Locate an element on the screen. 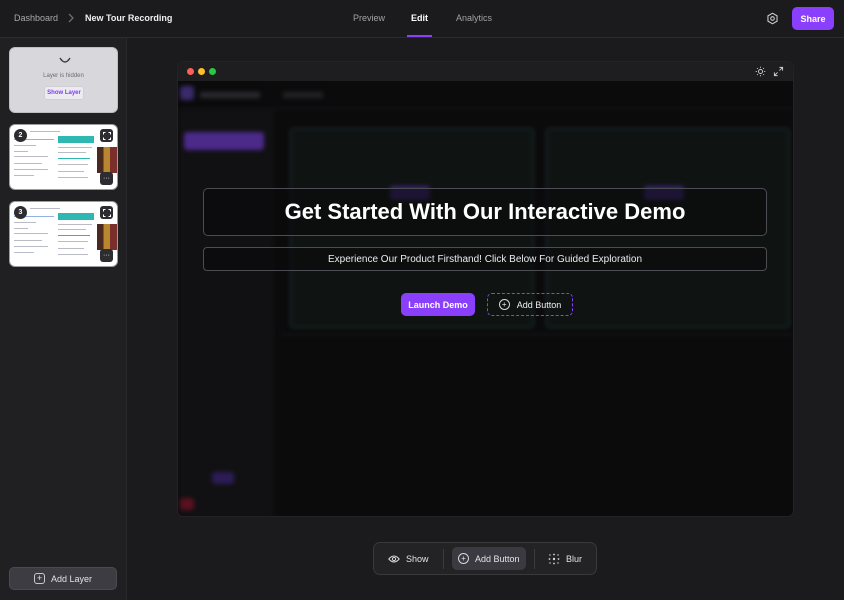 This screenshot has height=600, width=844. chevron-right-icon is located at coordinates (71, 18).